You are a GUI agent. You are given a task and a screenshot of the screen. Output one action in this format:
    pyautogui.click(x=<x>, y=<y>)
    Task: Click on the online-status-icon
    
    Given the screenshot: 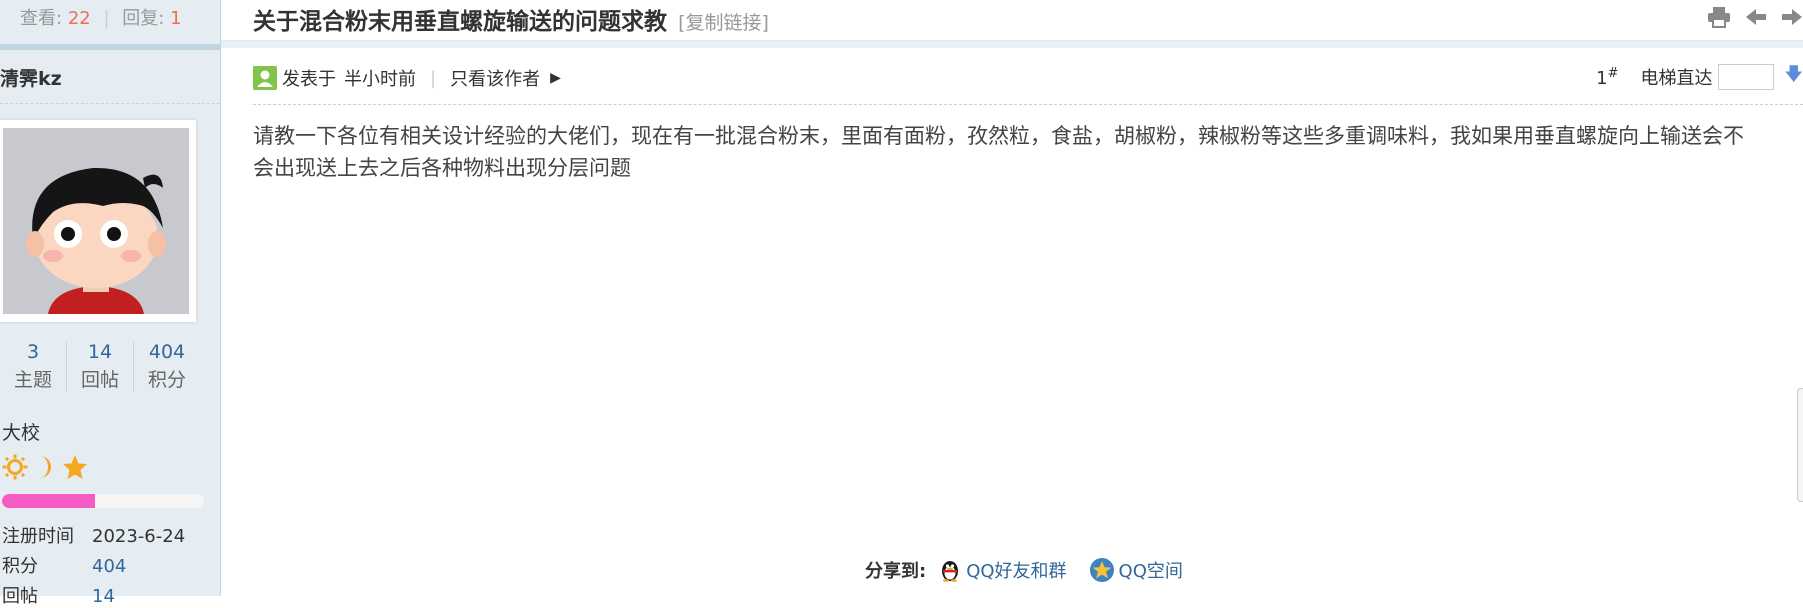 What is the action you would take?
    pyautogui.click(x=265, y=78)
    